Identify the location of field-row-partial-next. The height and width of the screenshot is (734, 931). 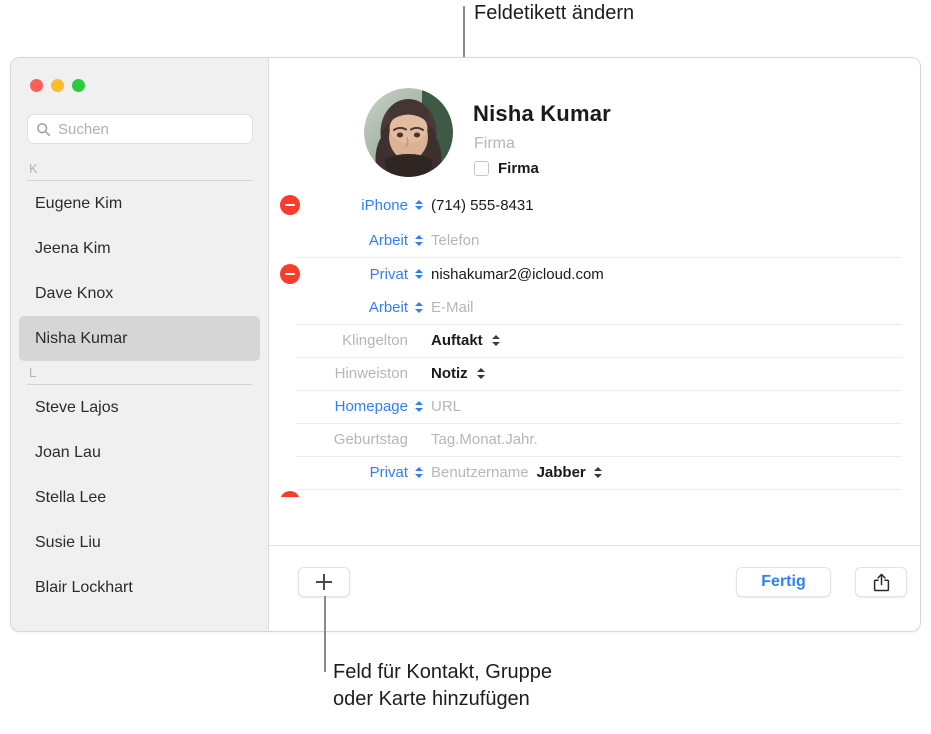
(594, 493).